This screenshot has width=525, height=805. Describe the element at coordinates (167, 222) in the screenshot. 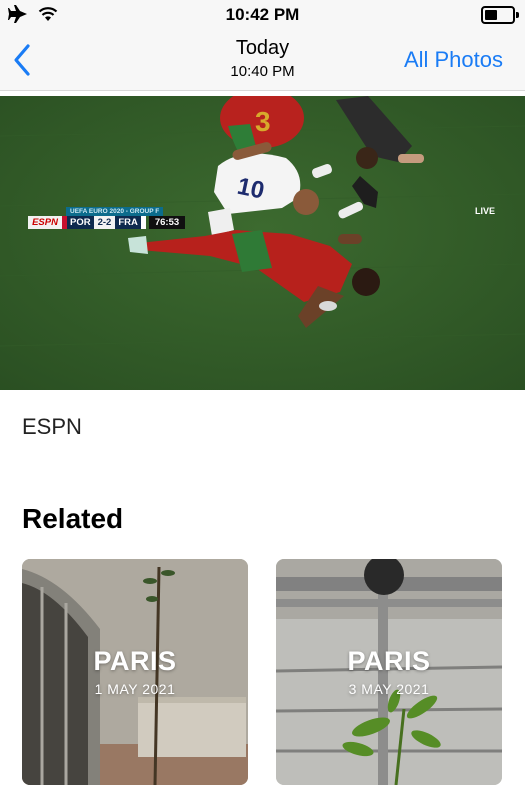

I see `scorebug-clock: 76:53` at that location.